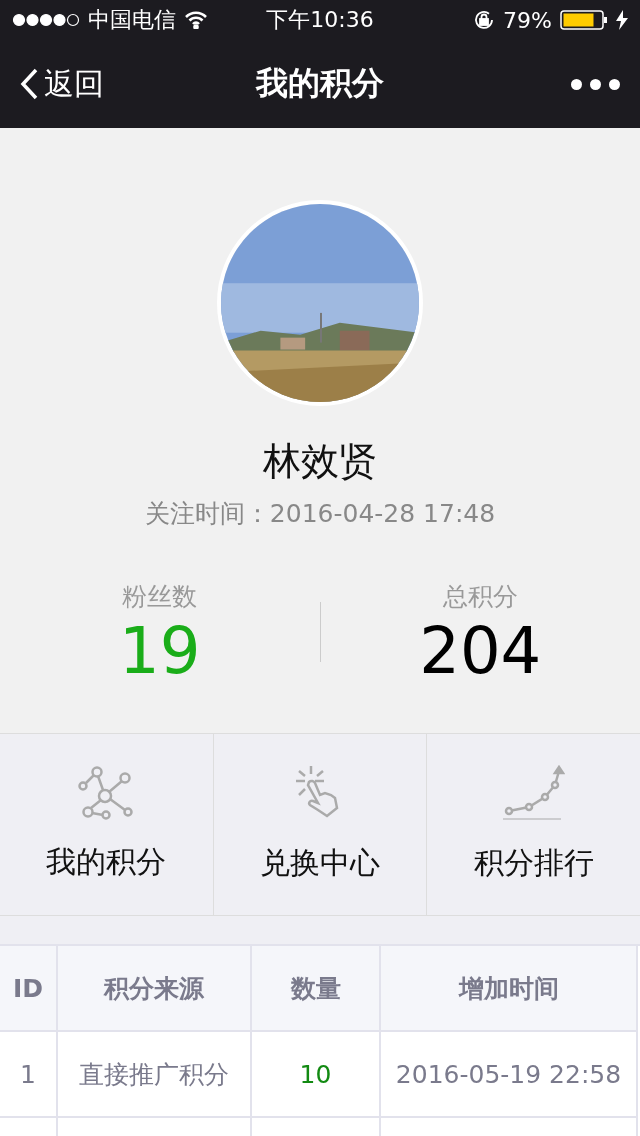  What do you see at coordinates (29, 1075) in the screenshot?
I see `table-cell: 1` at bounding box center [29, 1075].